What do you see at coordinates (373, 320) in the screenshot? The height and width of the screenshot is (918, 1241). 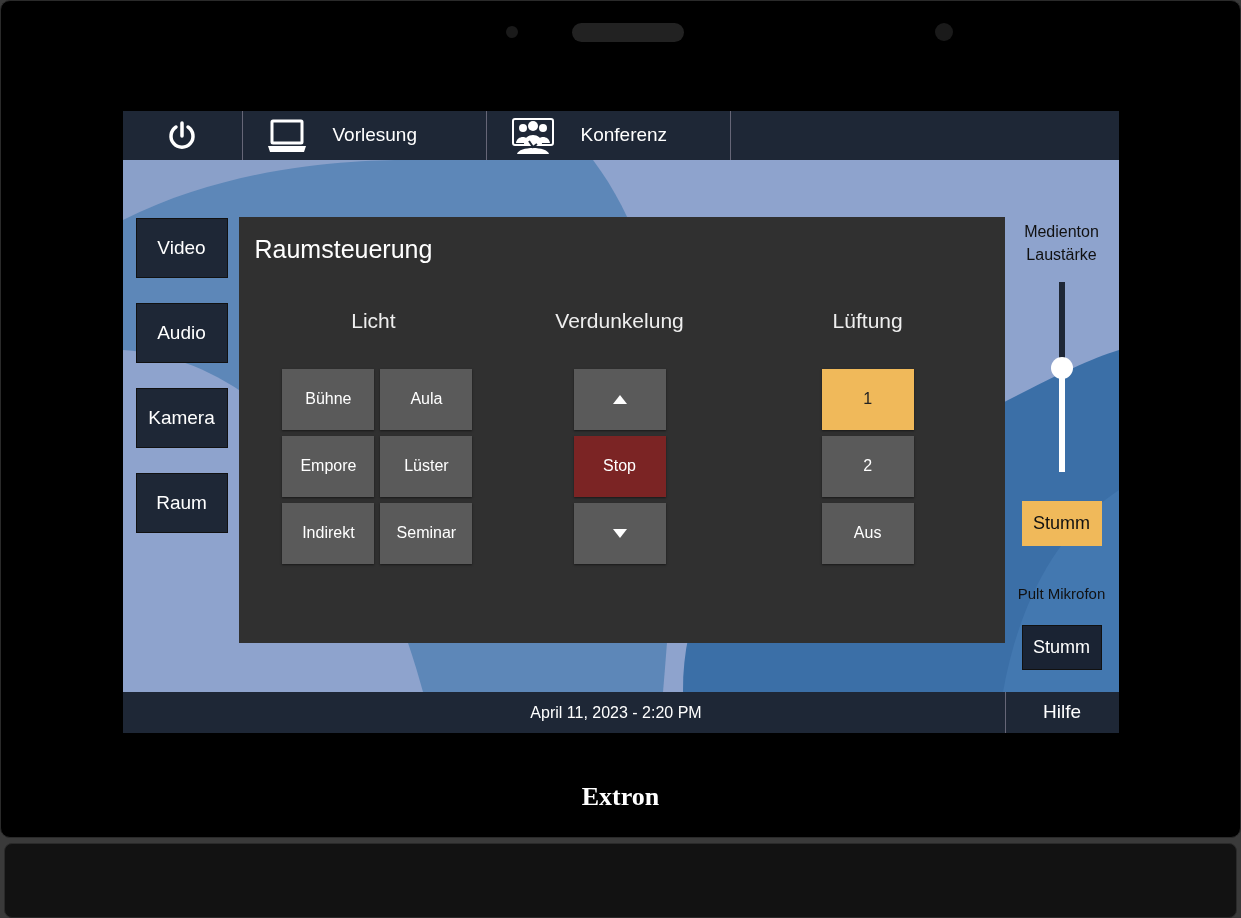 I see `group-heading: Licht` at bounding box center [373, 320].